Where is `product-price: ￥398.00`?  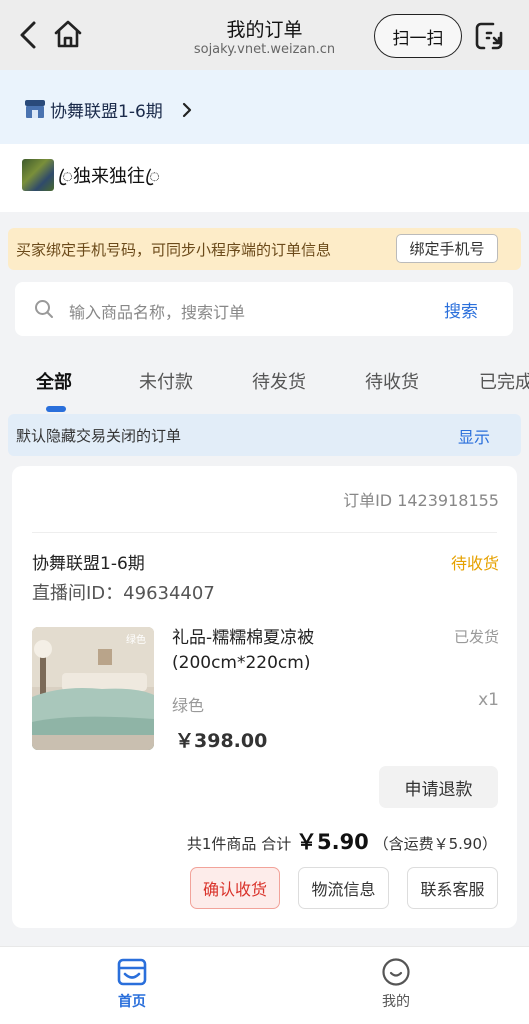
product-price: ￥398.00 is located at coordinates (221, 741).